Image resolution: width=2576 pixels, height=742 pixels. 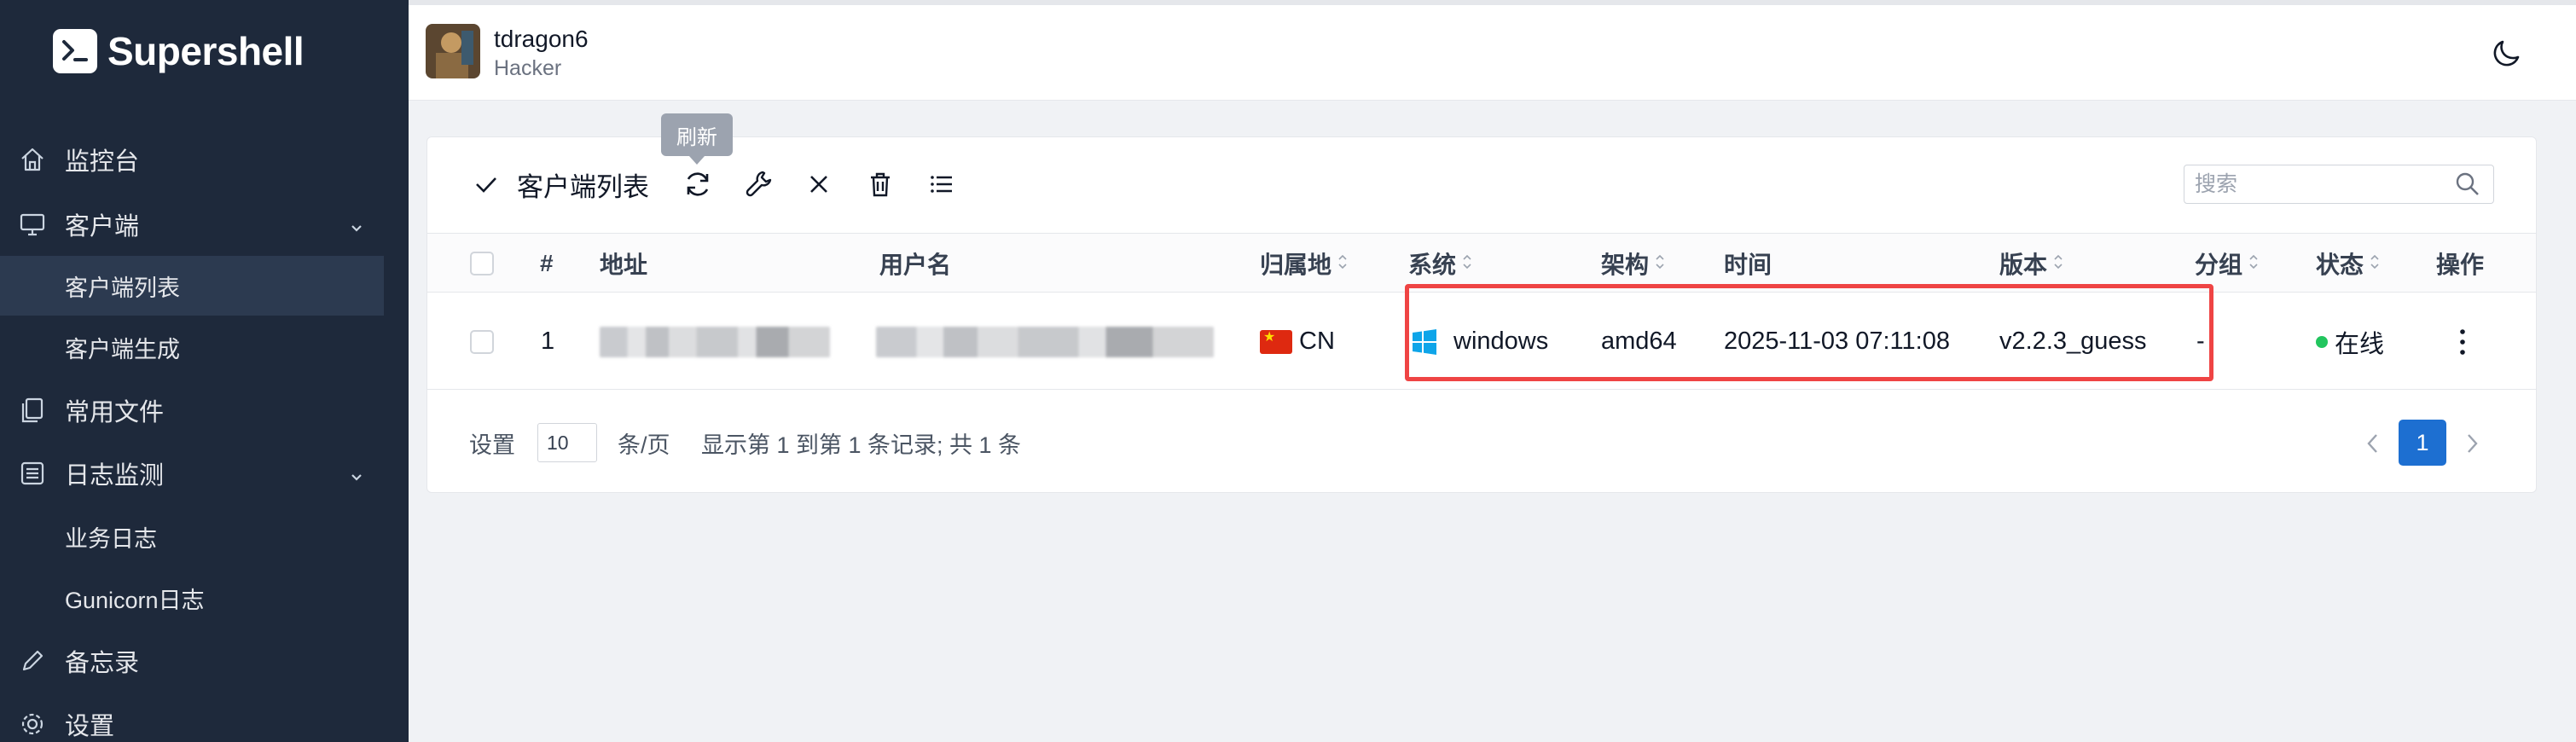 I want to click on search-icon, so click(x=2467, y=186).